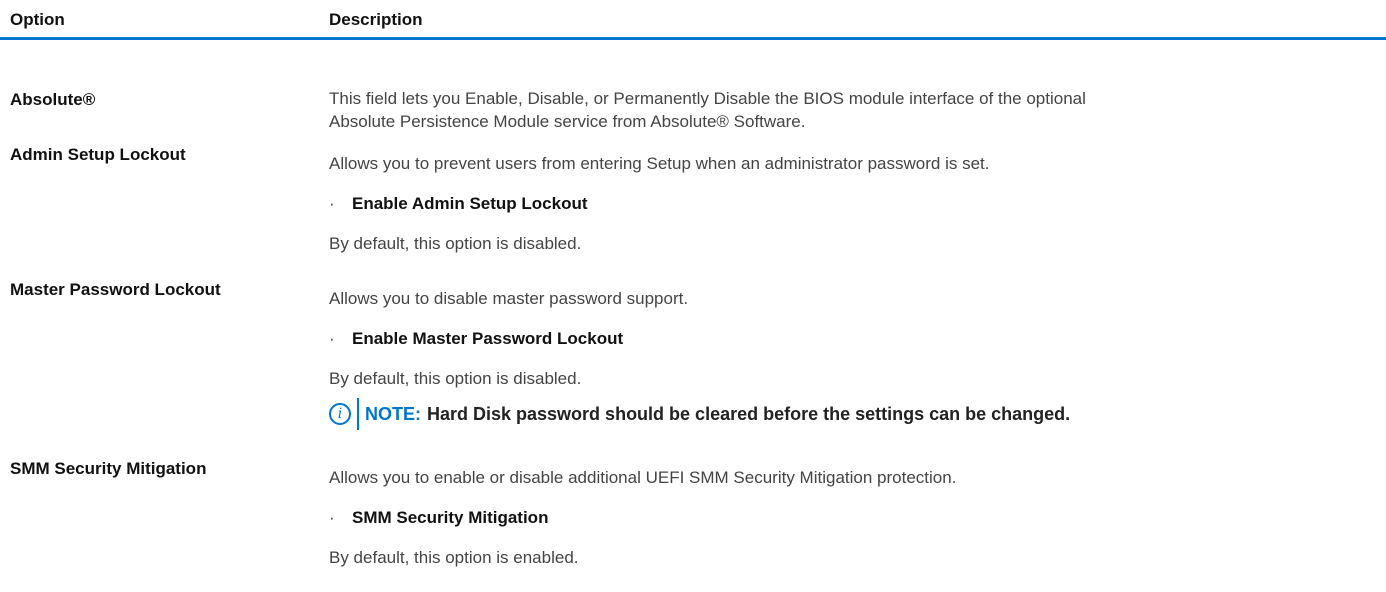 The image size is (1386, 592). I want to click on bullet-item: · SMM Security Mitigation, so click(438, 518).